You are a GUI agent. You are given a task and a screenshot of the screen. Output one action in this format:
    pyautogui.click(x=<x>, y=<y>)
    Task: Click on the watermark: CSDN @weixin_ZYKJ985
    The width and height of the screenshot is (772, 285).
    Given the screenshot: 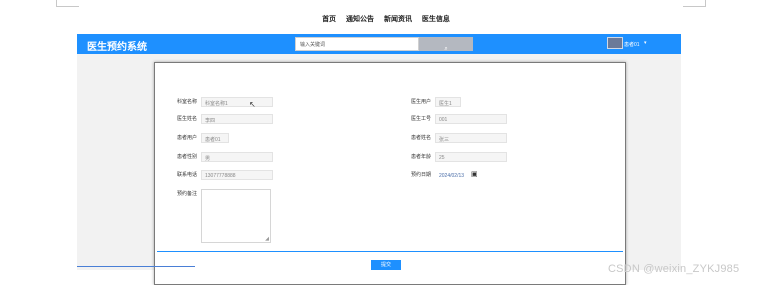 What is the action you would take?
    pyautogui.click(x=674, y=269)
    